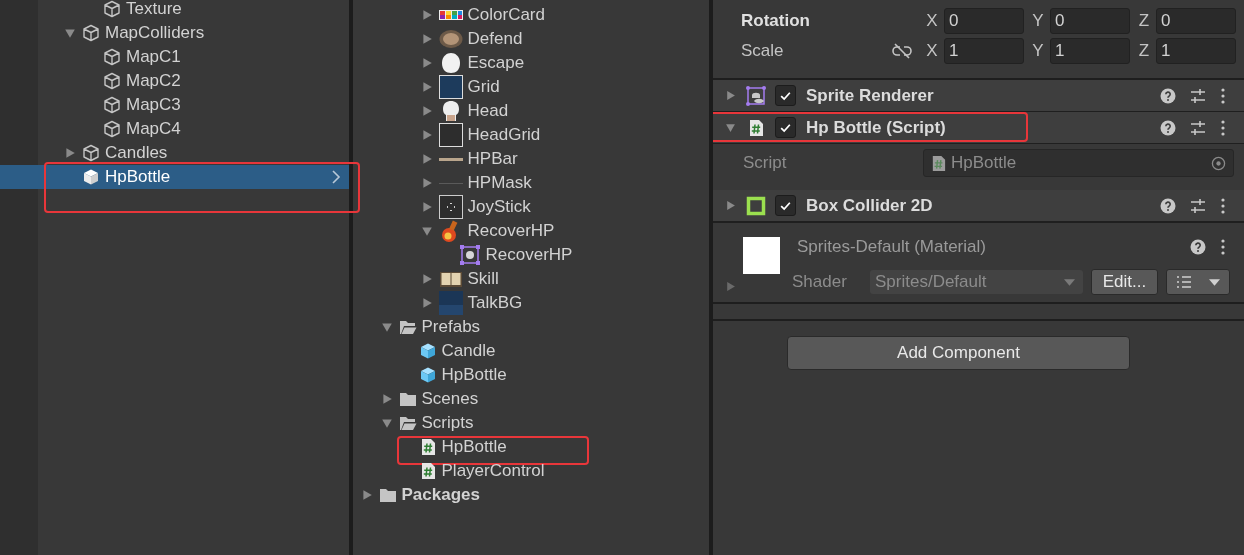  I want to click on project-item: Candle, so click(530, 351).